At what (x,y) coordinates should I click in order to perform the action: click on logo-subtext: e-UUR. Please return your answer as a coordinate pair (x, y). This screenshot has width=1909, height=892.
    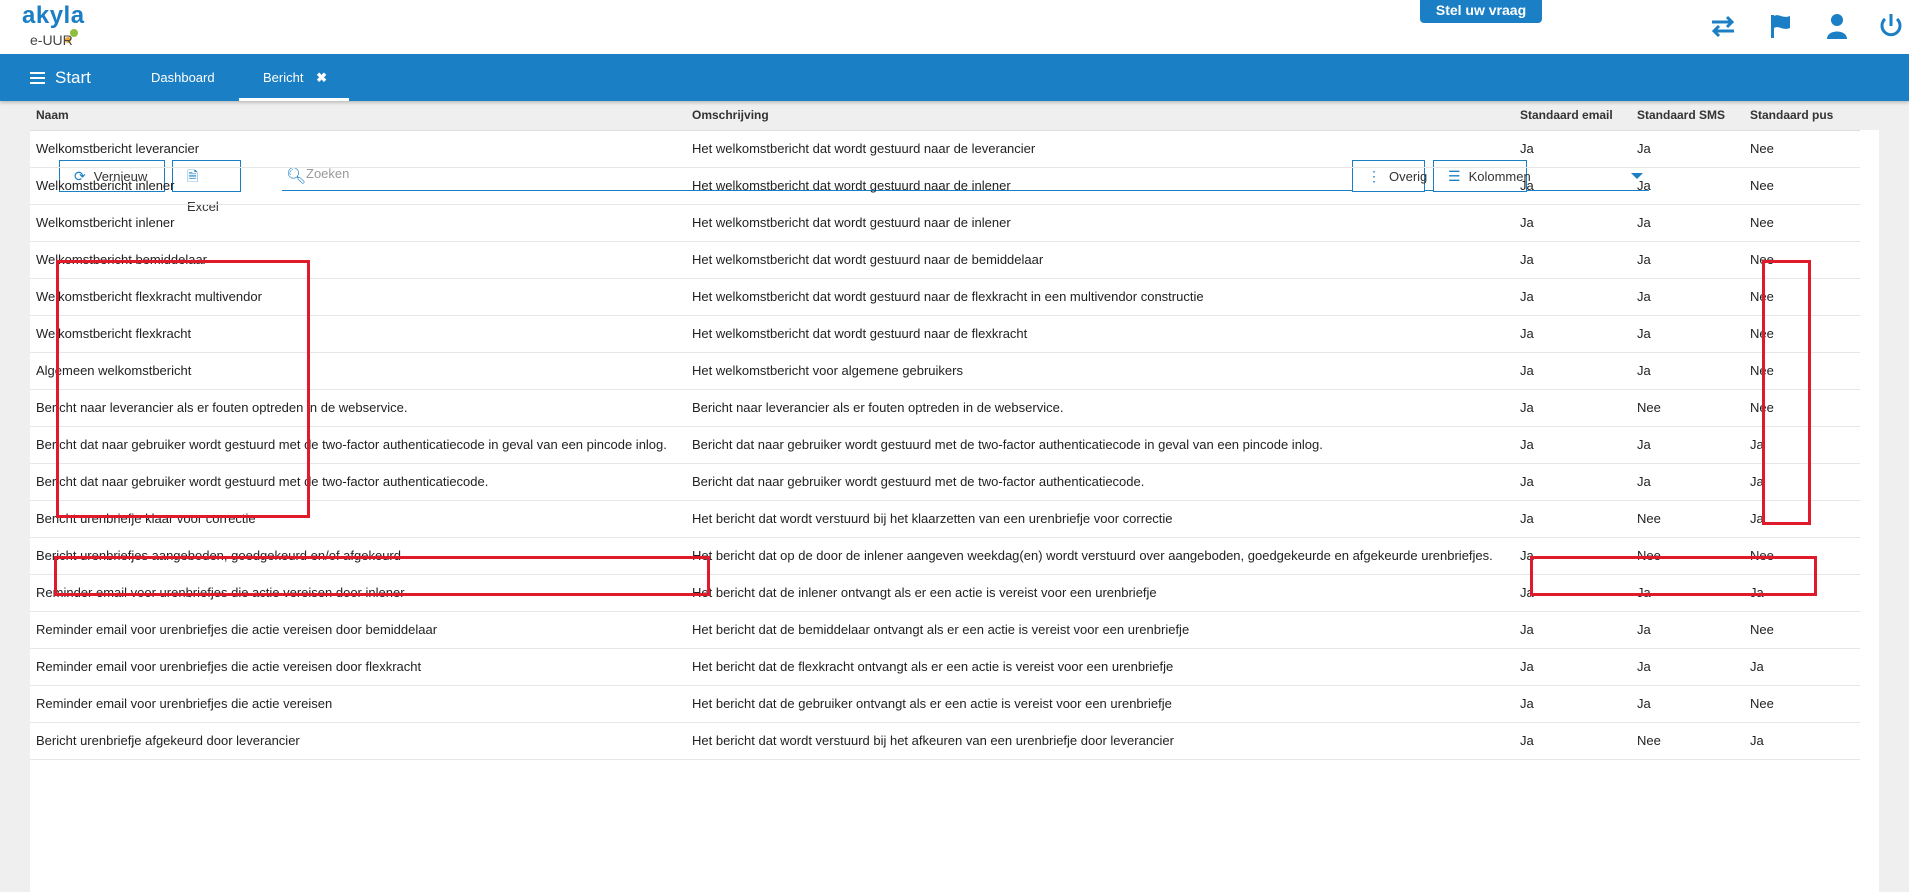
    Looking at the image, I should click on (51, 40).